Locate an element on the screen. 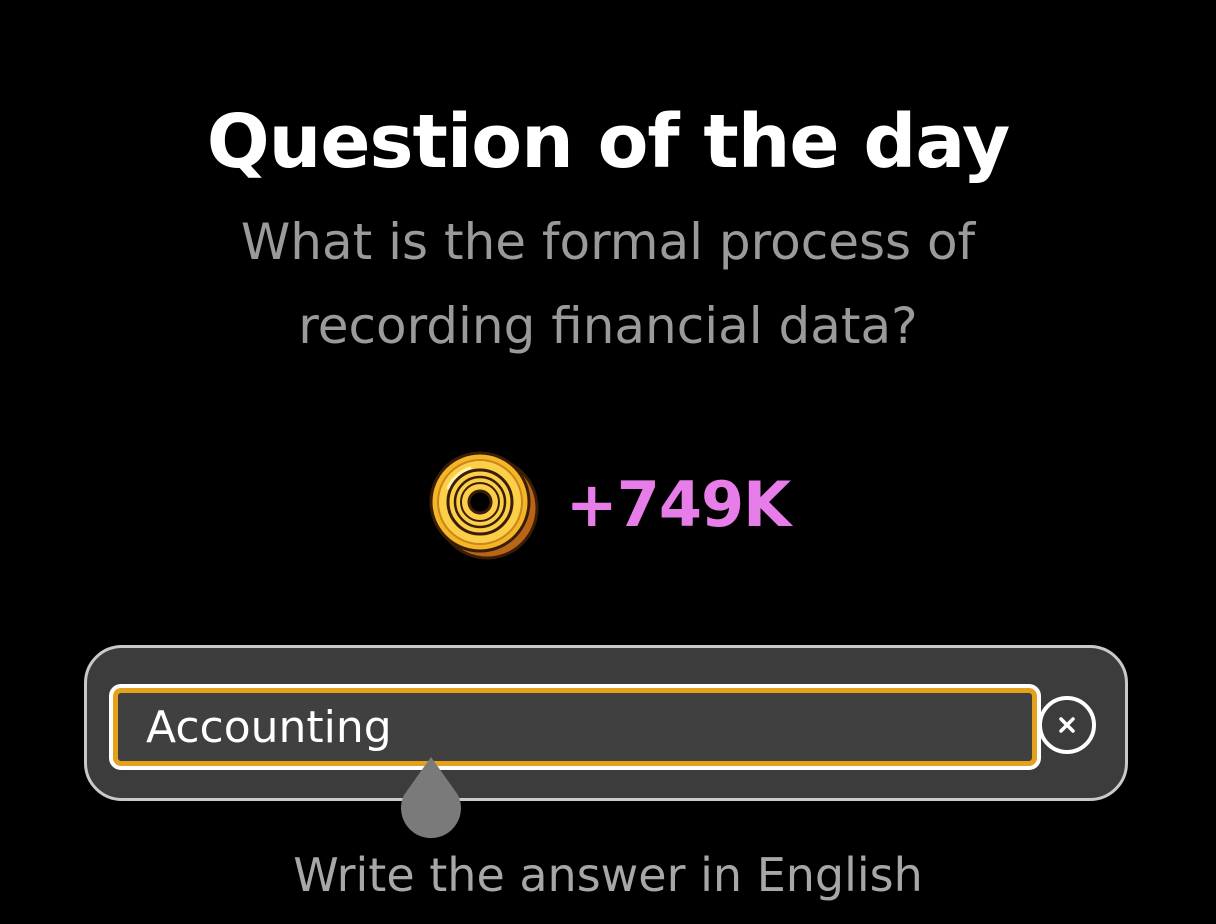 Image resolution: width=1216 pixels, height=924 pixels. answer-input-frame is located at coordinates (575, 727).